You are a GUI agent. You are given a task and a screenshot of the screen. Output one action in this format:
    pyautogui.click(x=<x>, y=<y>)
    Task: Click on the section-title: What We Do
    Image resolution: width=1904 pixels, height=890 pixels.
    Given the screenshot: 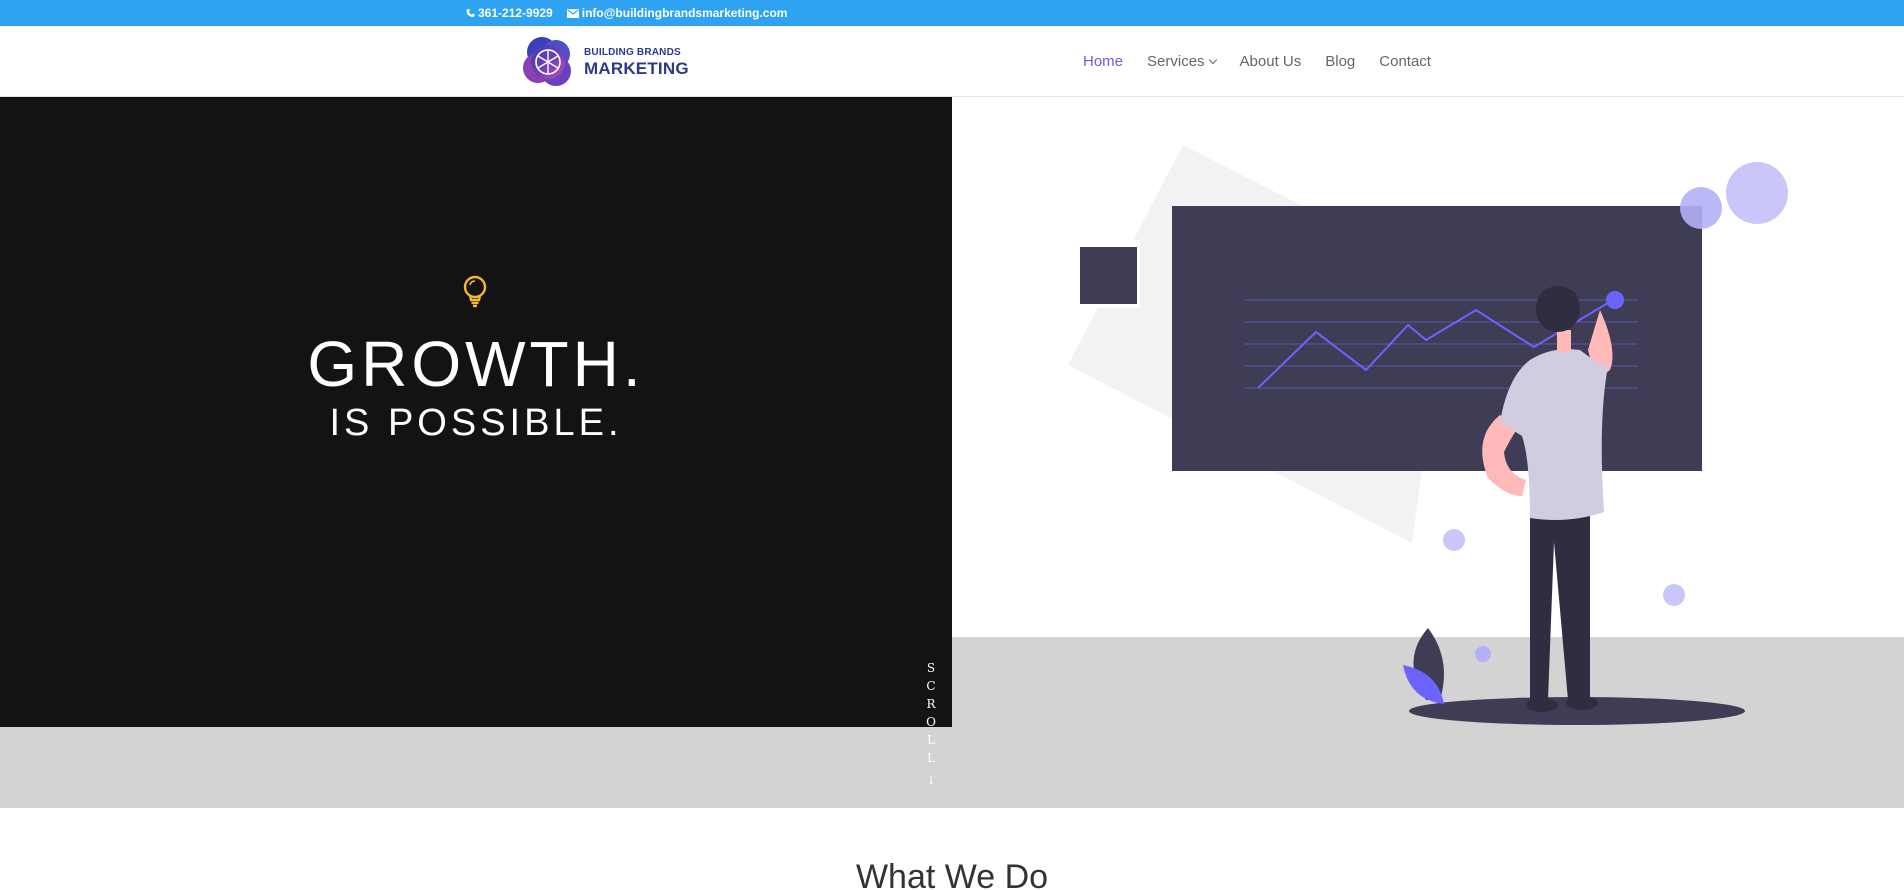 What is the action you would take?
    pyautogui.click(x=952, y=874)
    